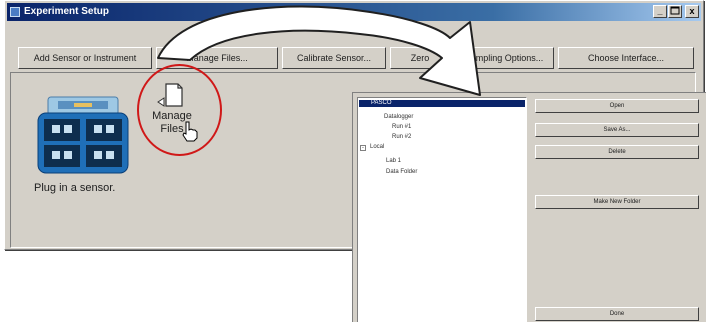 This screenshot has height=322, width=706. Describe the element at coordinates (67, 11) in the screenshot. I see `window-title: Experiment Setup` at that location.